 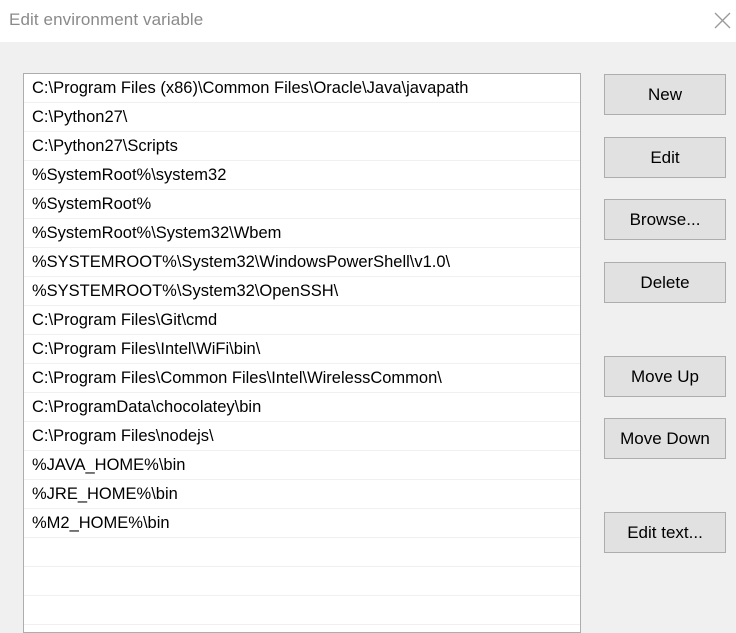 I want to click on close-button, so click(x=721, y=20).